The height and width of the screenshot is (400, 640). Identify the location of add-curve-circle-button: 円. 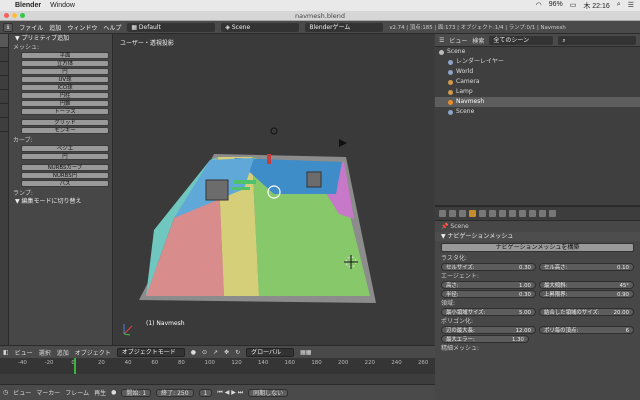
(65, 156).